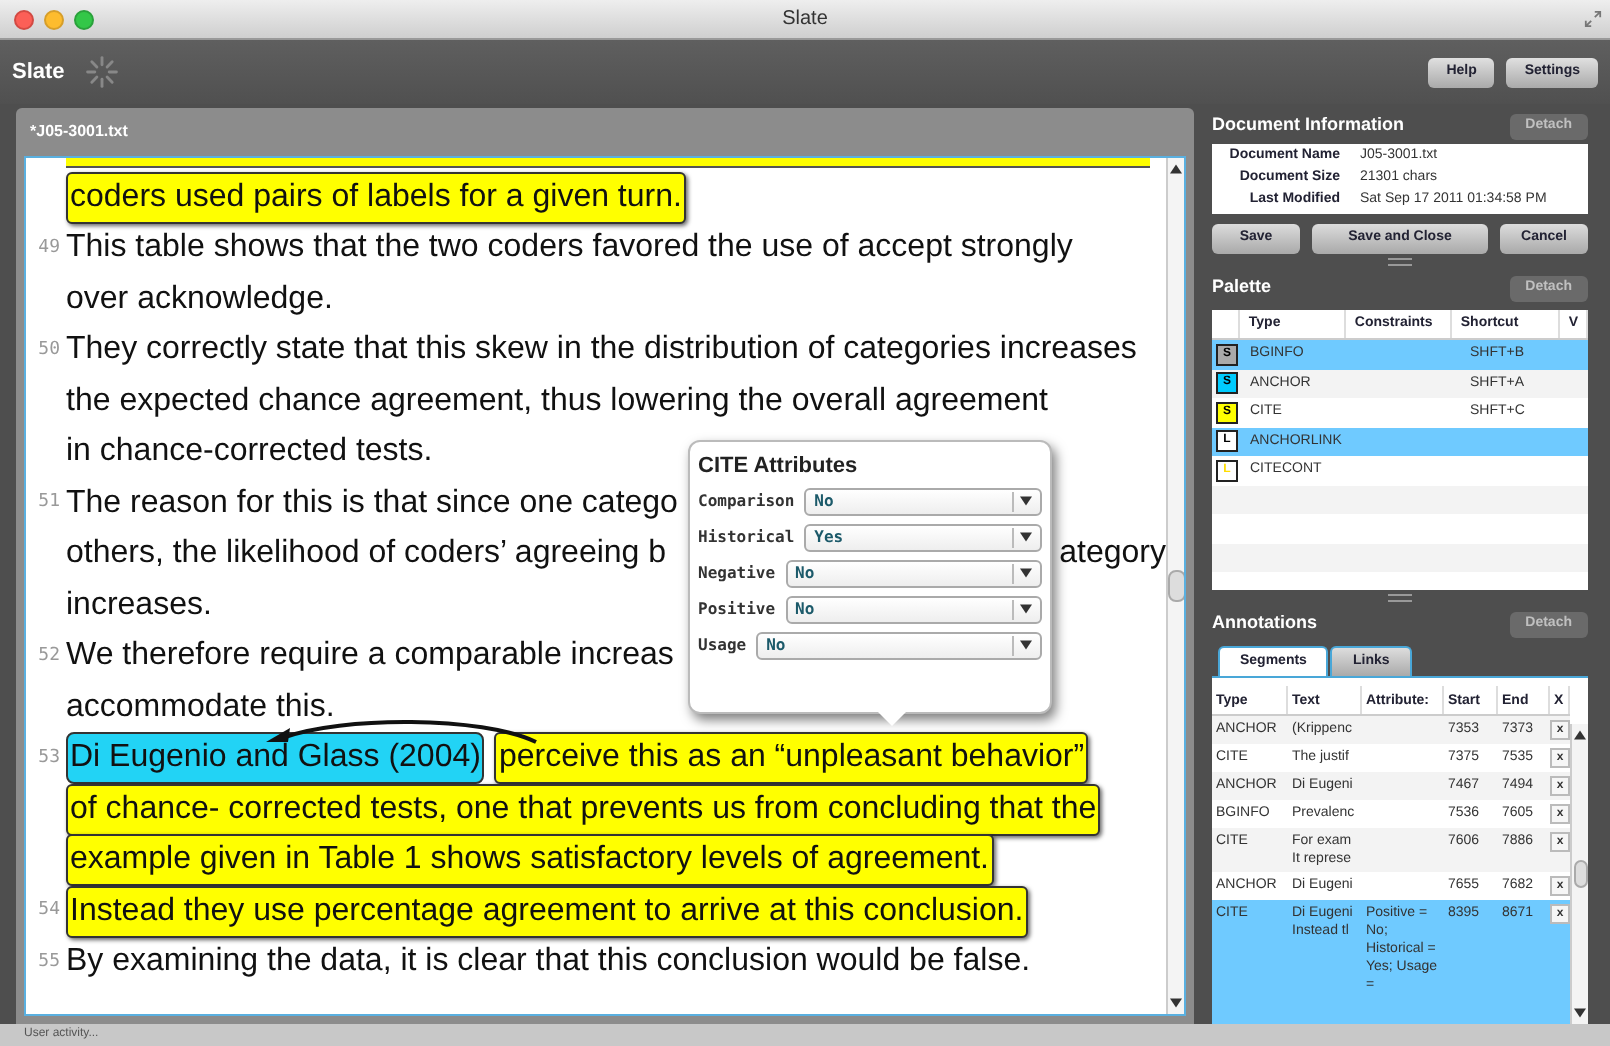 This screenshot has height=1046, width=1610. Describe the element at coordinates (199, 299) in the screenshot. I see `text-line: over acknowledge.` at that location.